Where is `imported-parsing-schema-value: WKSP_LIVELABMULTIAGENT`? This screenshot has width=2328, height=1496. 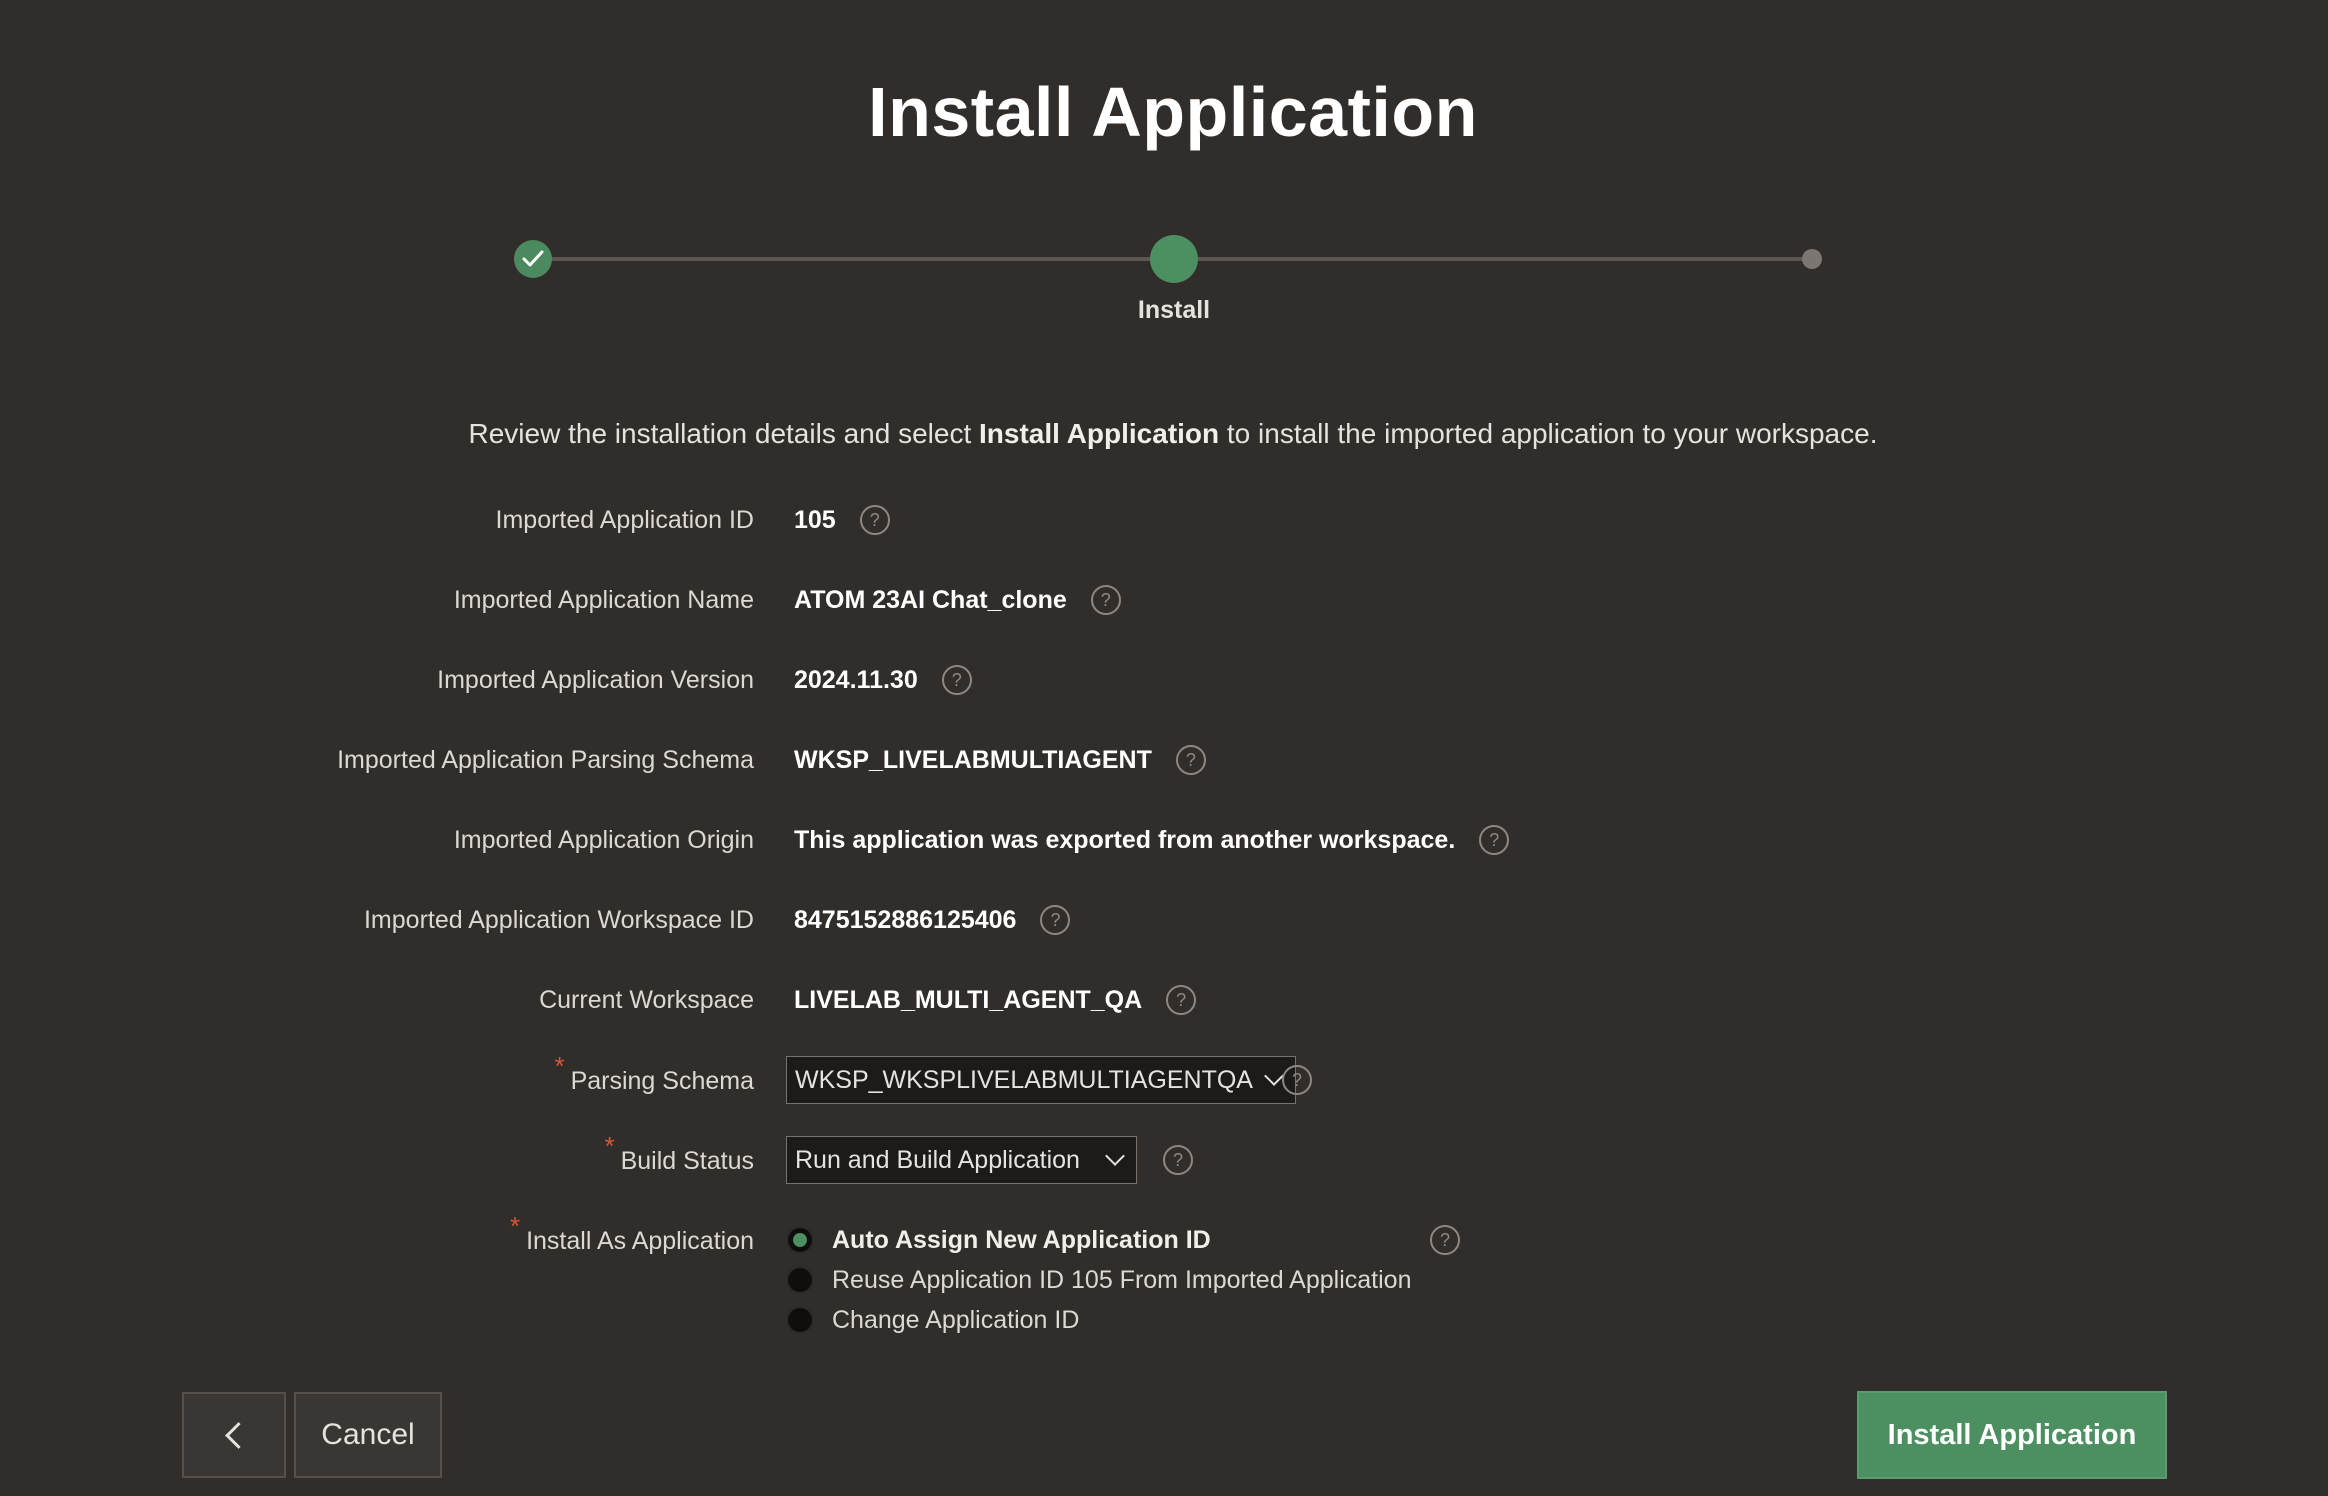
imported-parsing-schema-value: WKSP_LIVELABMULTIAGENT is located at coordinates (973, 760).